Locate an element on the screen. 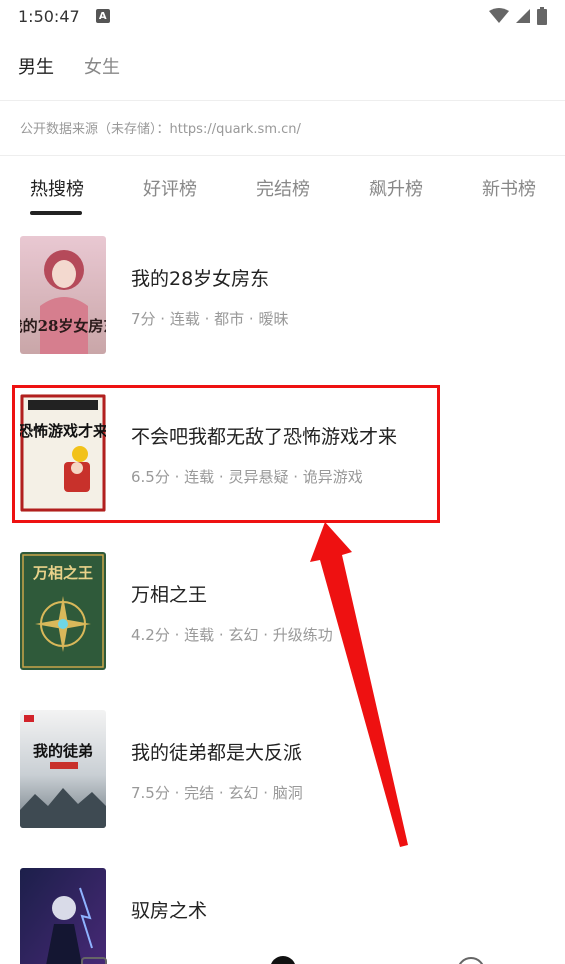 The width and height of the screenshot is (565, 964). tab-male: 男生 is located at coordinates (36, 66).